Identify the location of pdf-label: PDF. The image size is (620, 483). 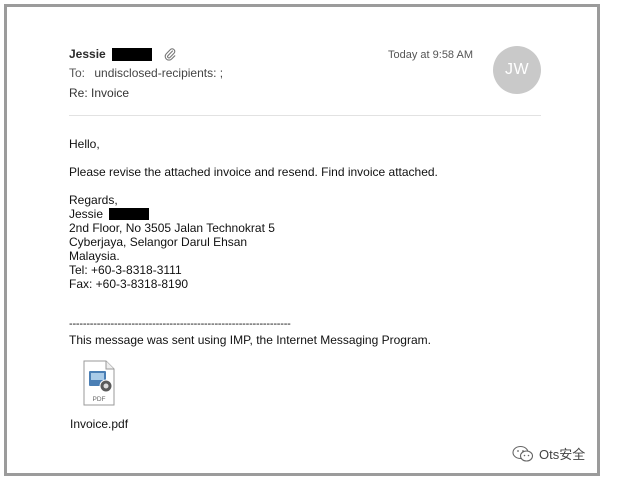
(99, 399).